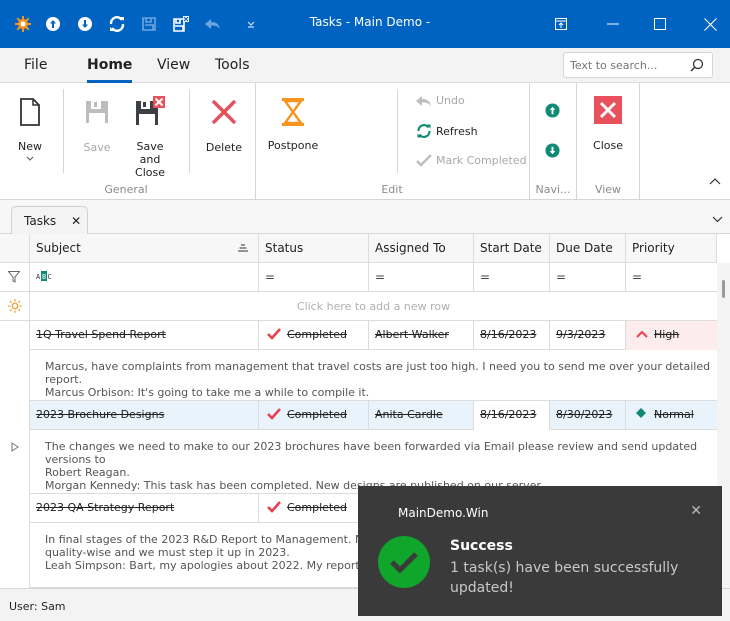 The image size is (730, 621). I want to click on close-view-button: Close, so click(608, 124).